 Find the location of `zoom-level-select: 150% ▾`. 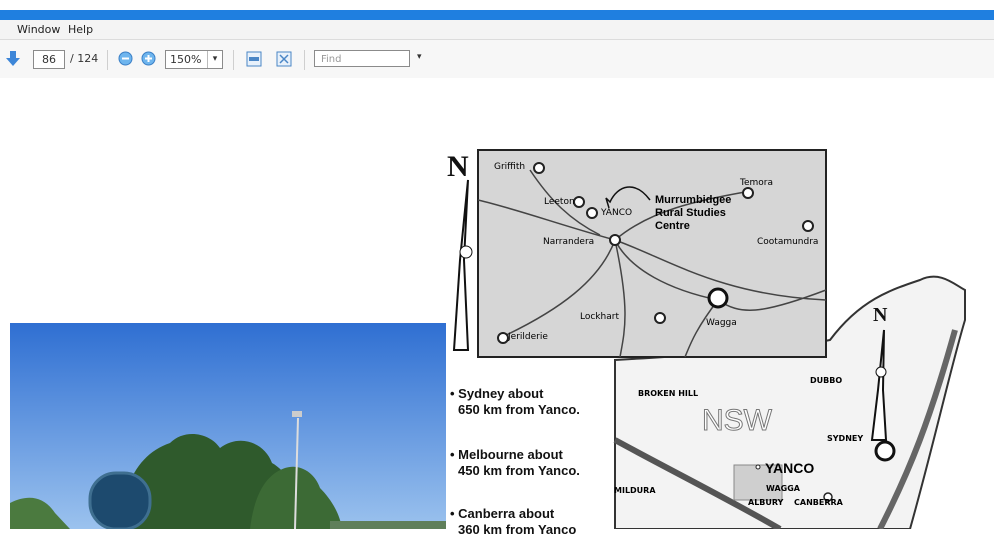

zoom-level-select: 150% ▾ is located at coordinates (194, 59).